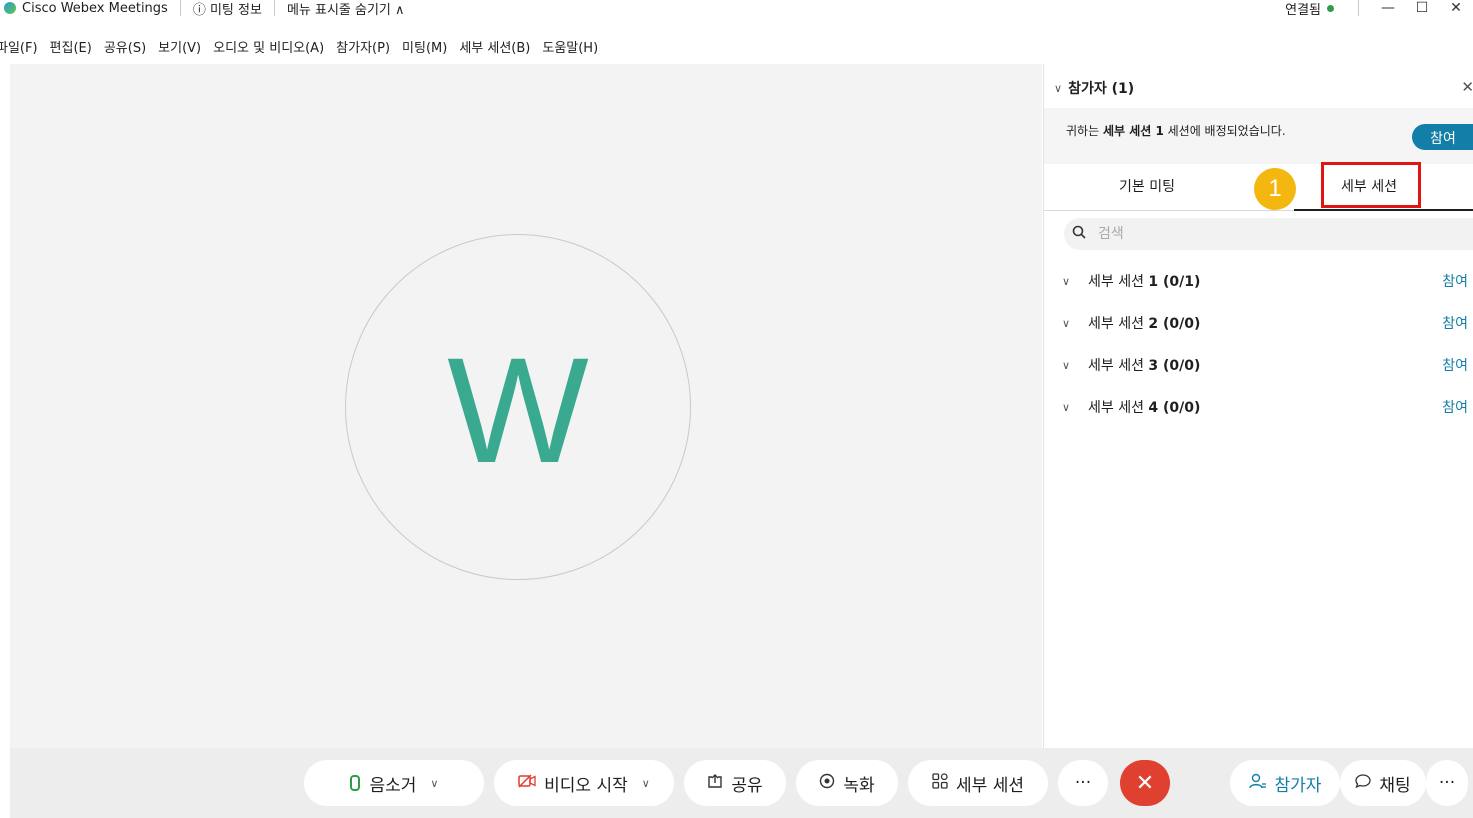 This screenshot has height=818, width=1473. I want to click on video-off-icon, so click(527, 783).